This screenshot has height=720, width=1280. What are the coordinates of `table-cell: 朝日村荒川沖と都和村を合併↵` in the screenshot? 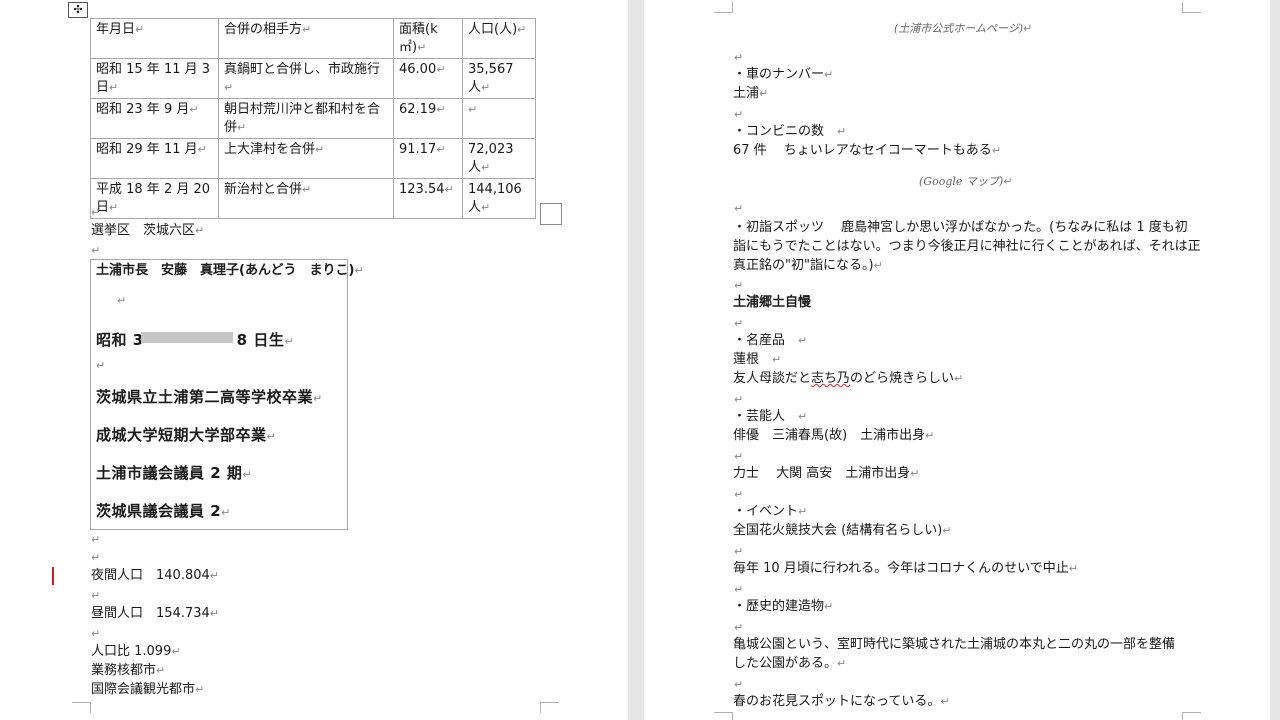 It's located at (306, 118).